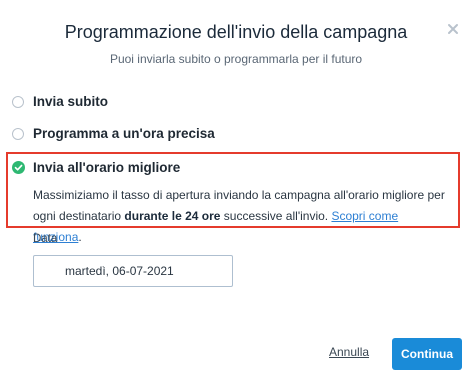 The image size is (472, 387). I want to click on dialog-title: Programmazione dell'invio della campagna, so click(236, 32).